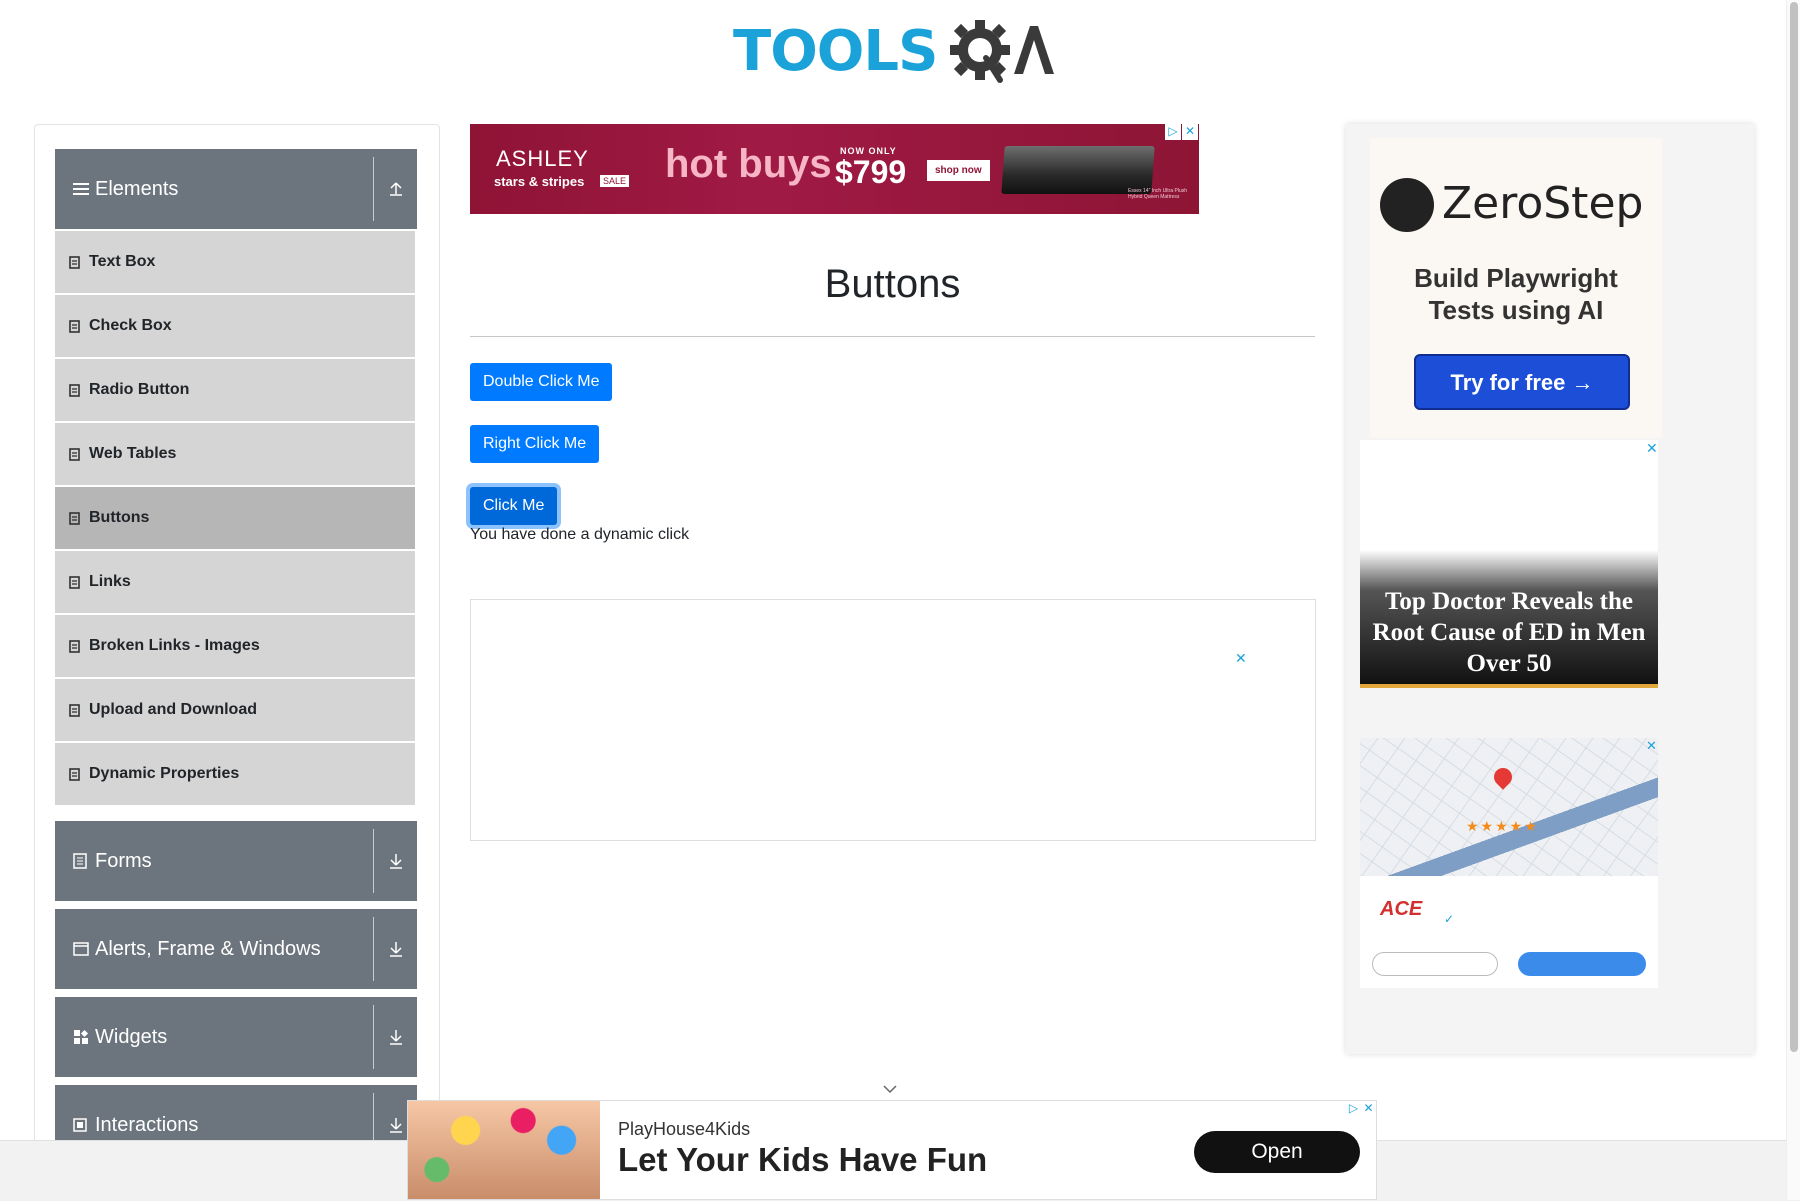 The image size is (1800, 1201). What do you see at coordinates (173, 709) in the screenshot?
I see `menu-item-label: Upload and Download` at bounding box center [173, 709].